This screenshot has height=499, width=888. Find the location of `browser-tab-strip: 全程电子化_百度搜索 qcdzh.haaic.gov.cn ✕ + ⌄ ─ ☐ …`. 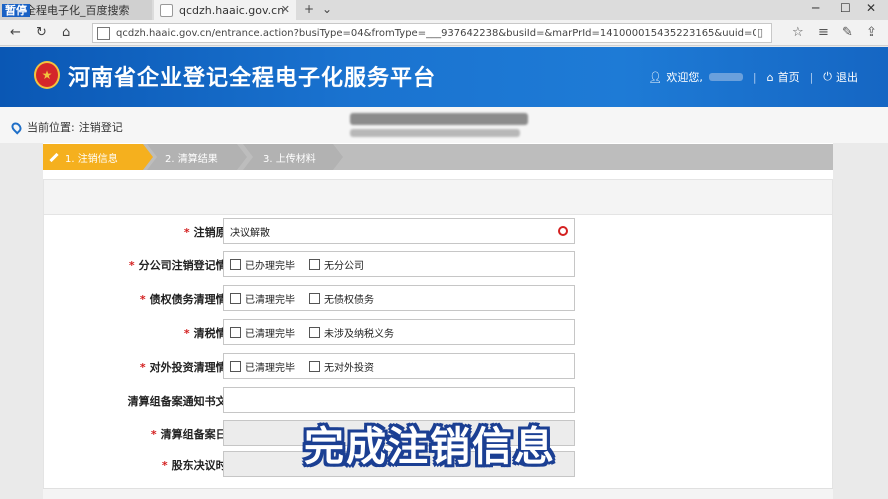

browser-tab-strip: 全程电子化_百度搜索 qcdzh.haaic.gov.cn ✕ + ⌄ ─ ☐ … is located at coordinates (444, 10).